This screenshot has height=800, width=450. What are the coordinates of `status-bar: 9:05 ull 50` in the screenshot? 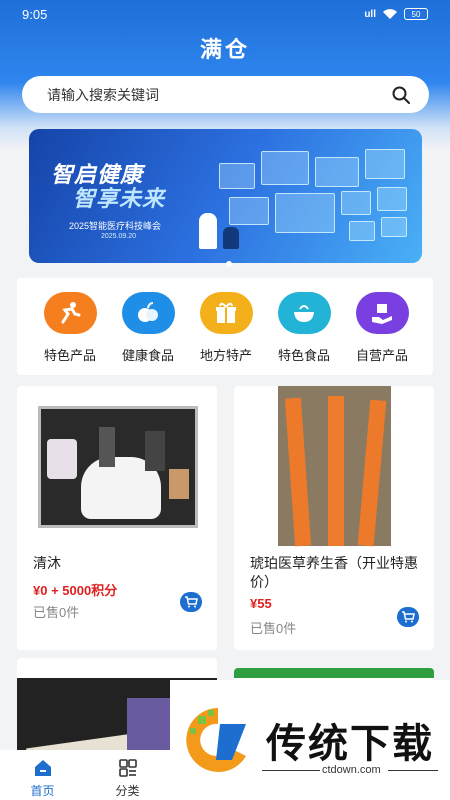 It's located at (225, 14).